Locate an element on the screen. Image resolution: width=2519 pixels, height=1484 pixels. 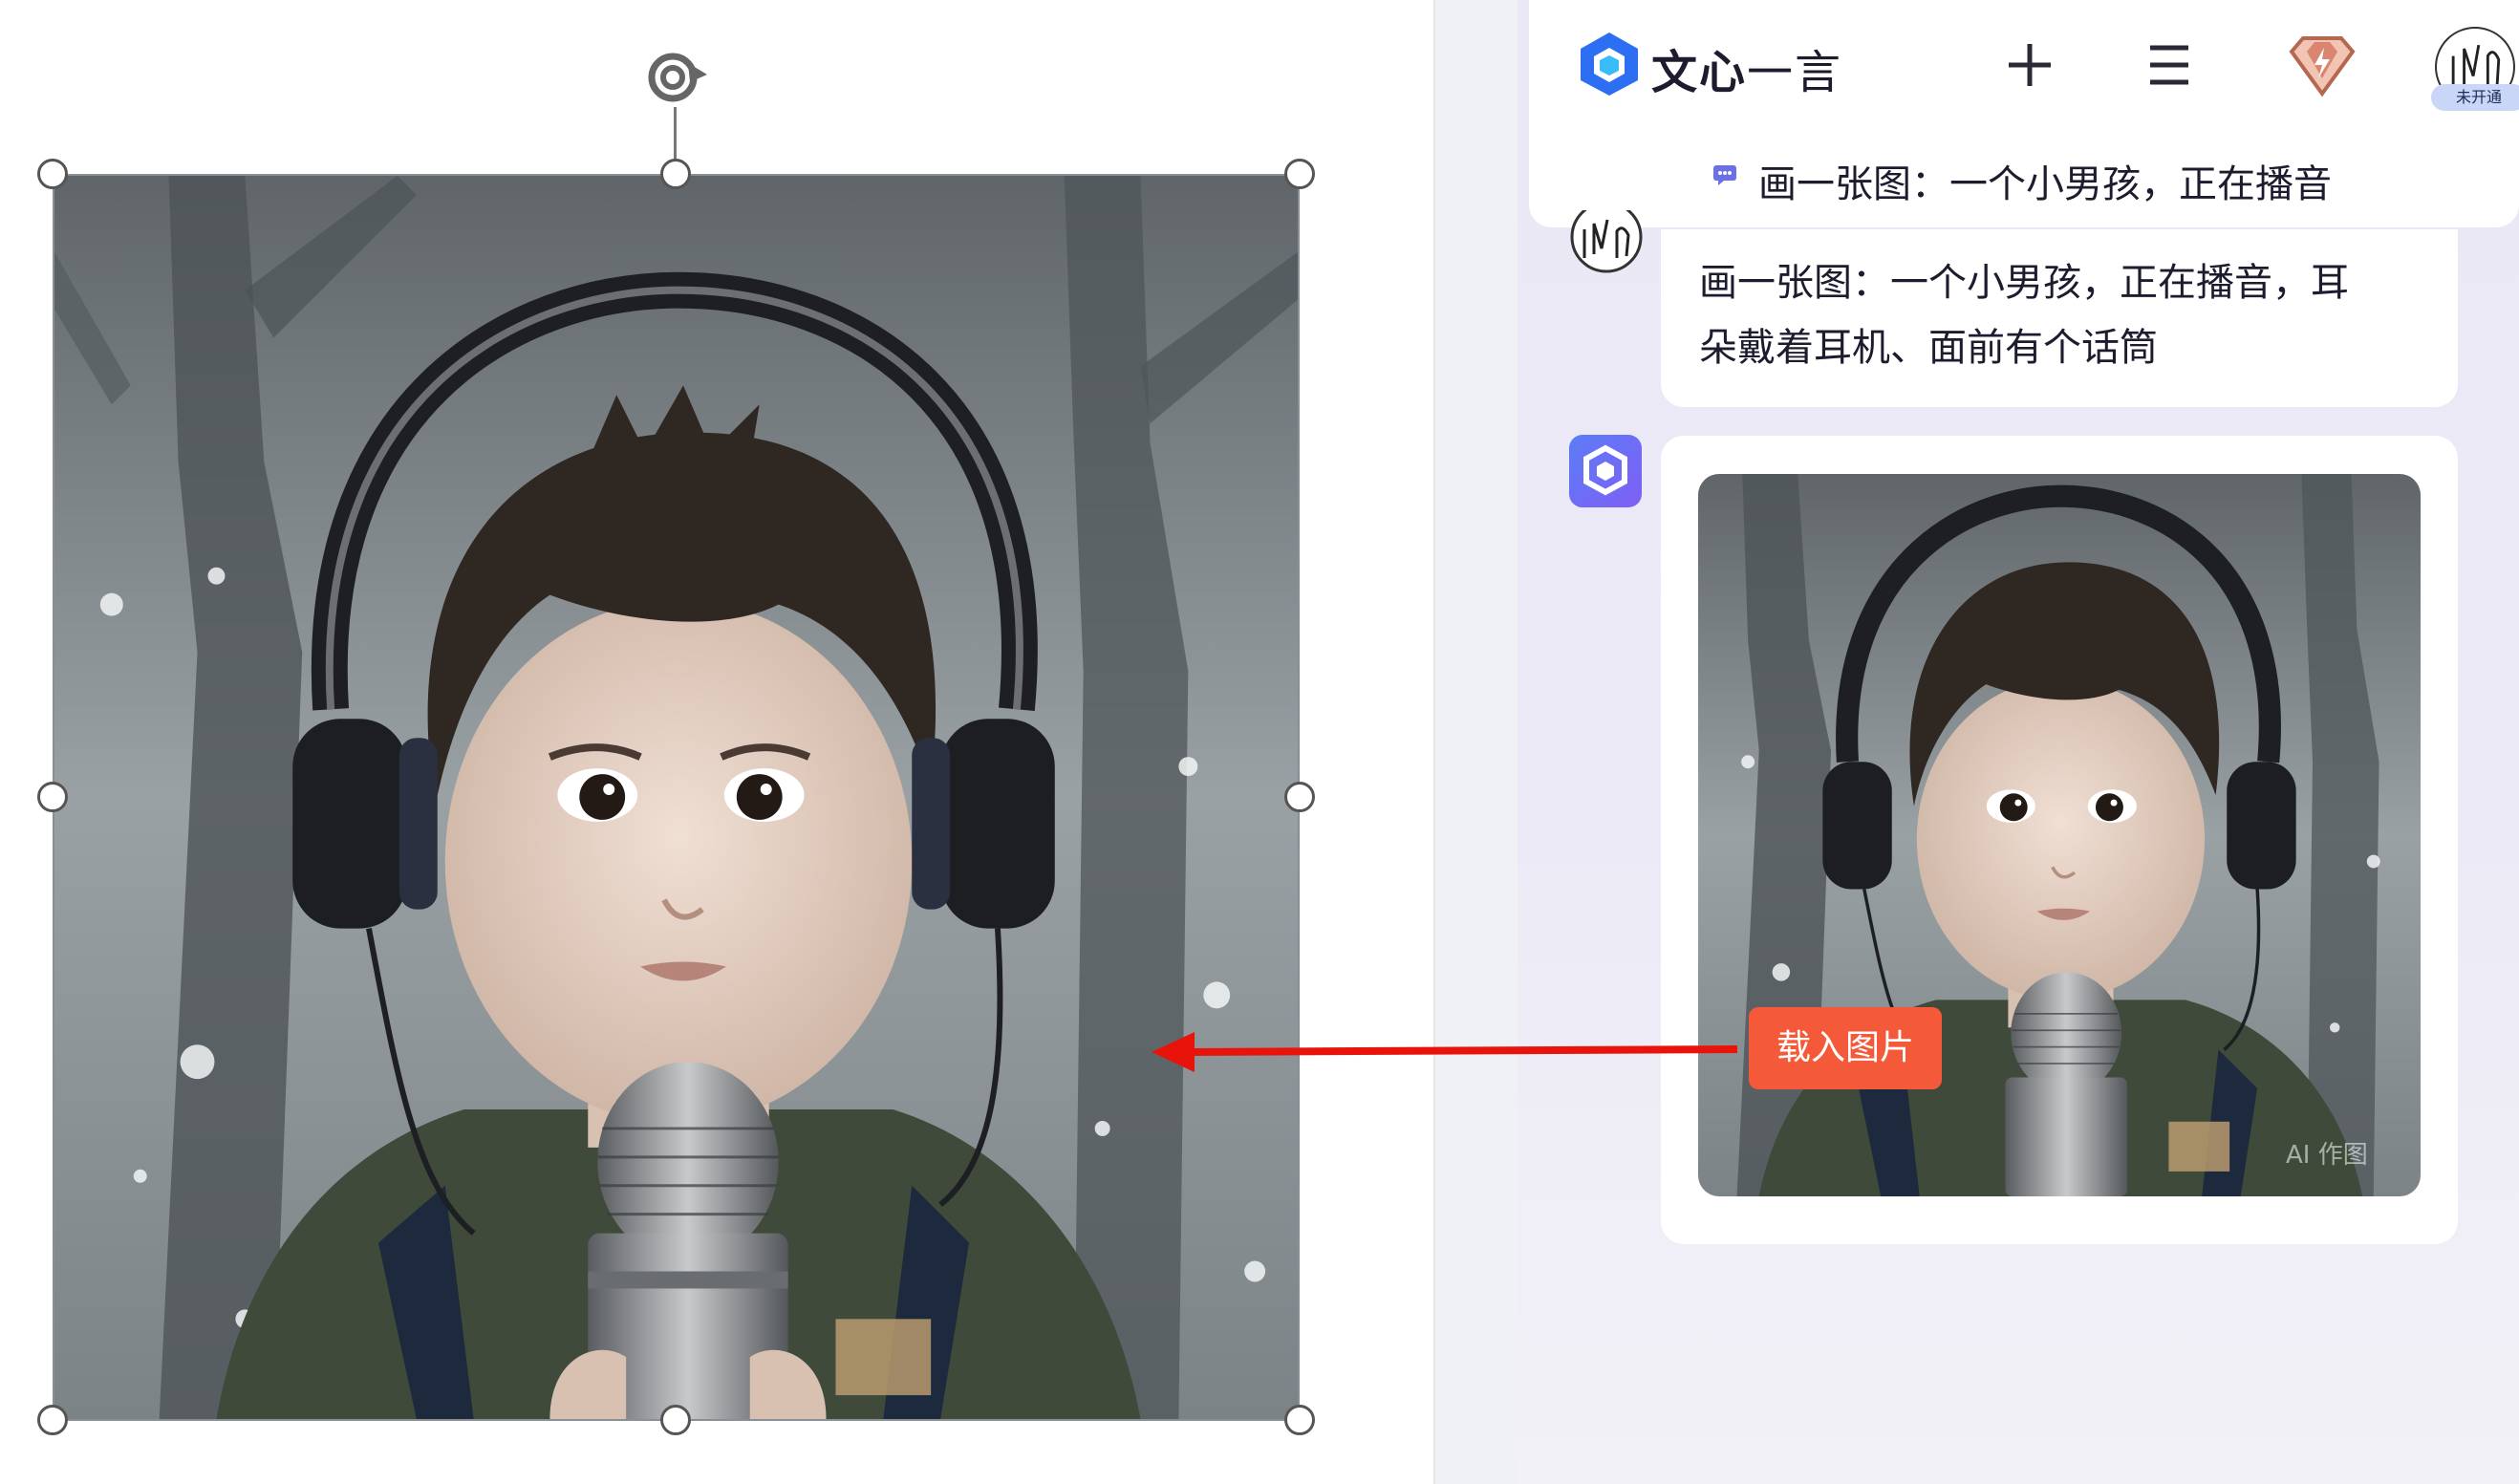
status-badge: 未开通 is located at coordinates (2475, 97).